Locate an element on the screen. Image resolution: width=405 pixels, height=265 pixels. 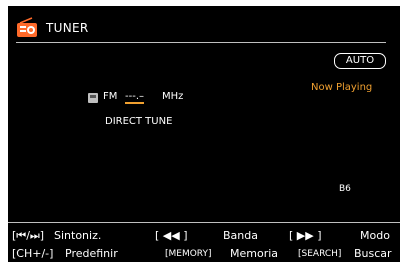
preset-key-label: Predefinir is located at coordinates (91, 253).